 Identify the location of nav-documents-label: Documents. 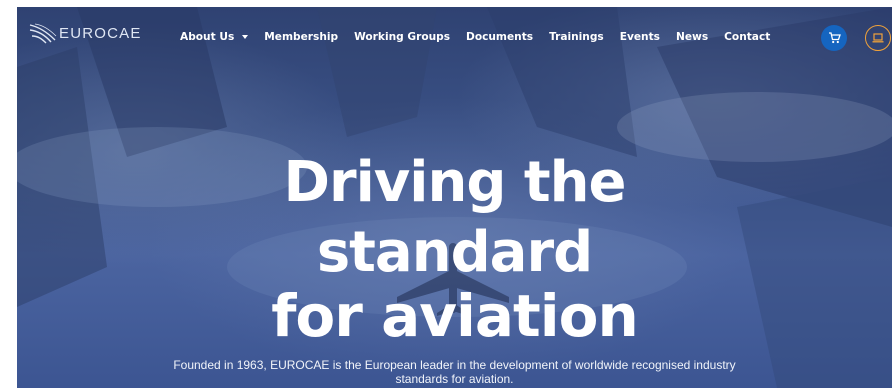
(500, 37).